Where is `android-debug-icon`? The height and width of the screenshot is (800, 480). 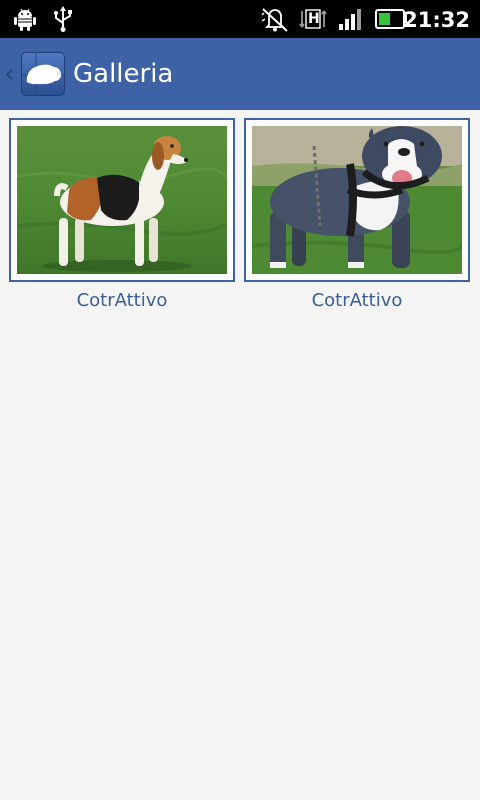 android-debug-icon is located at coordinates (25, 19).